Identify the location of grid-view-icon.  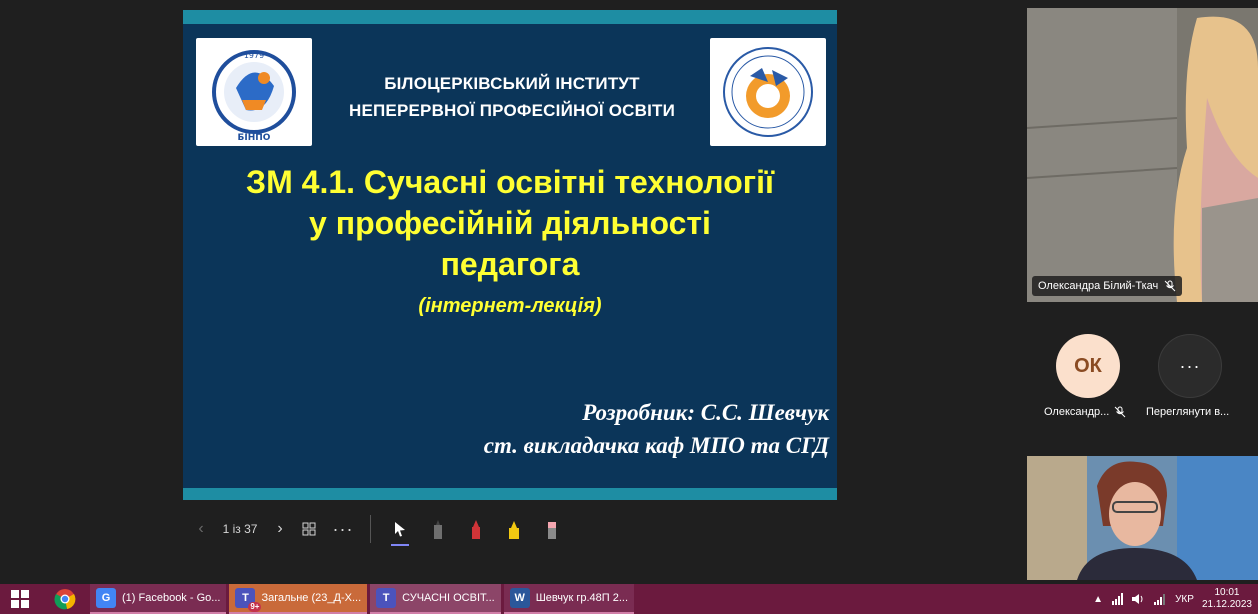
(309, 529).